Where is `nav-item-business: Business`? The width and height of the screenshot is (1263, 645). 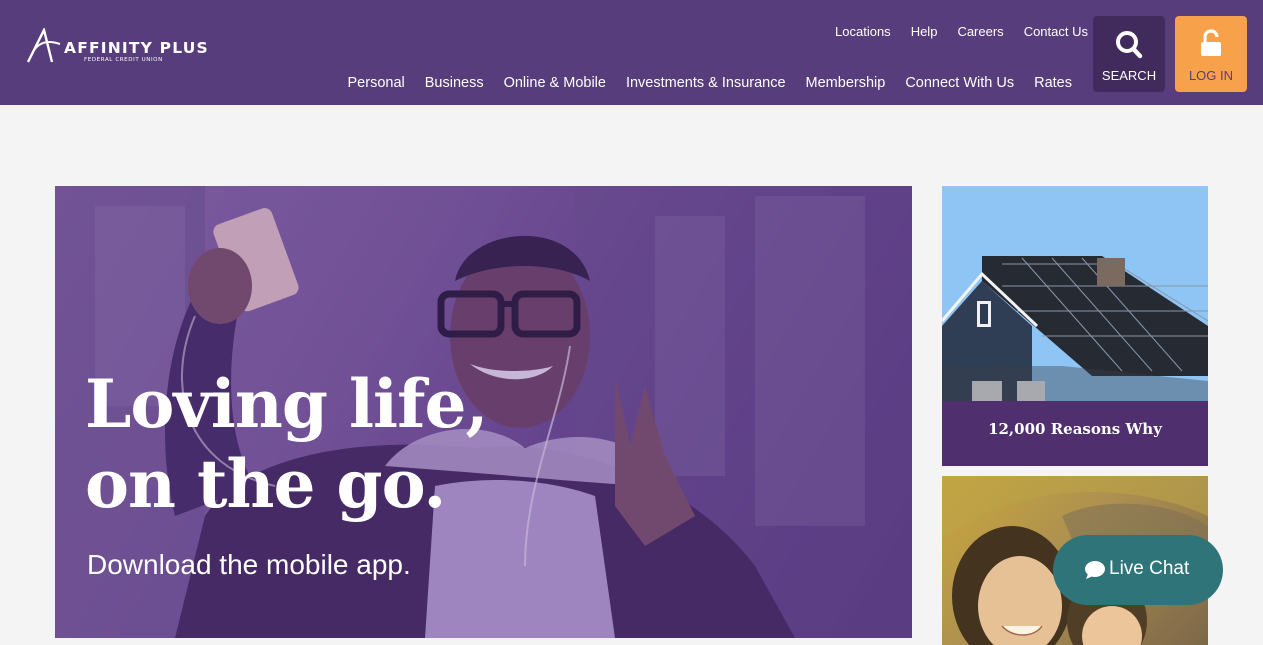
nav-item-business: Business is located at coordinates (454, 83).